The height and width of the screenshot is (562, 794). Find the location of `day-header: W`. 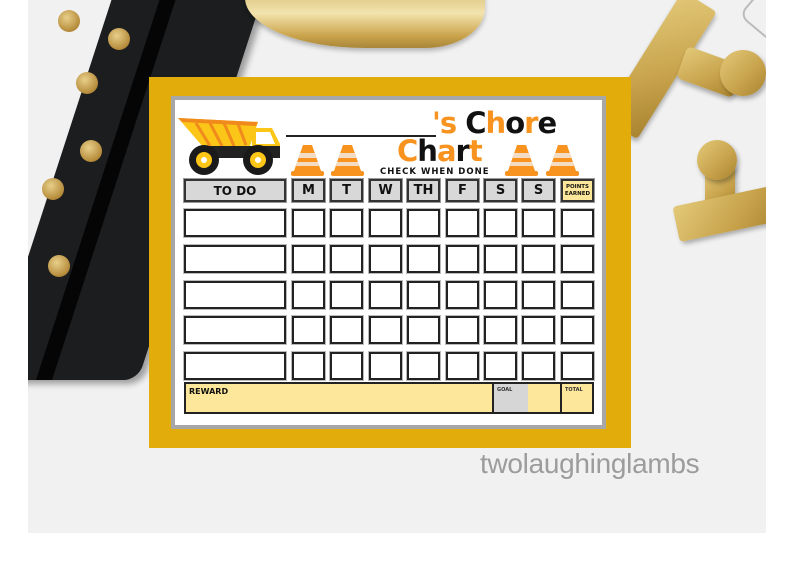

day-header: W is located at coordinates (385, 190).